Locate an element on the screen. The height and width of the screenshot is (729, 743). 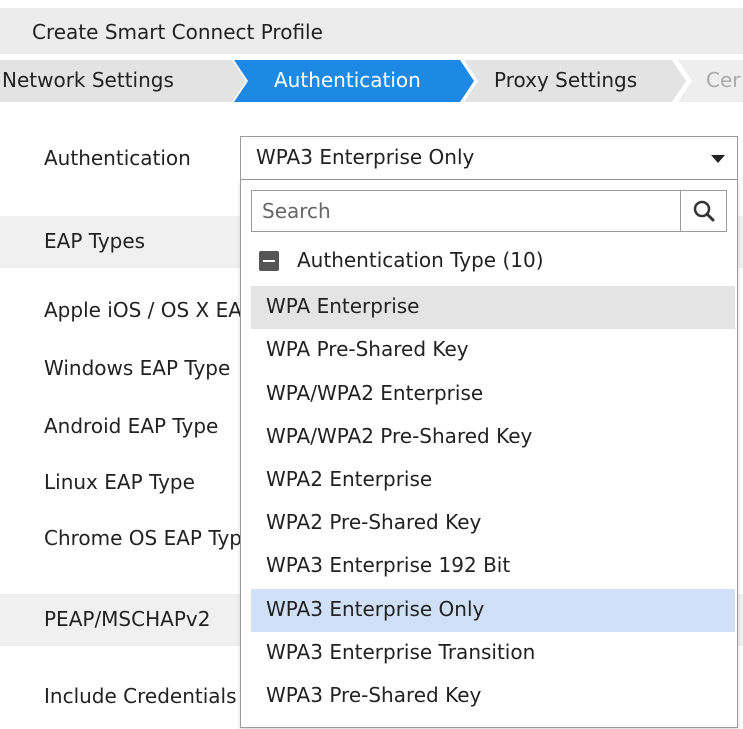
wizard-step-network-settings: Network Settings is located at coordinates (123, 81).